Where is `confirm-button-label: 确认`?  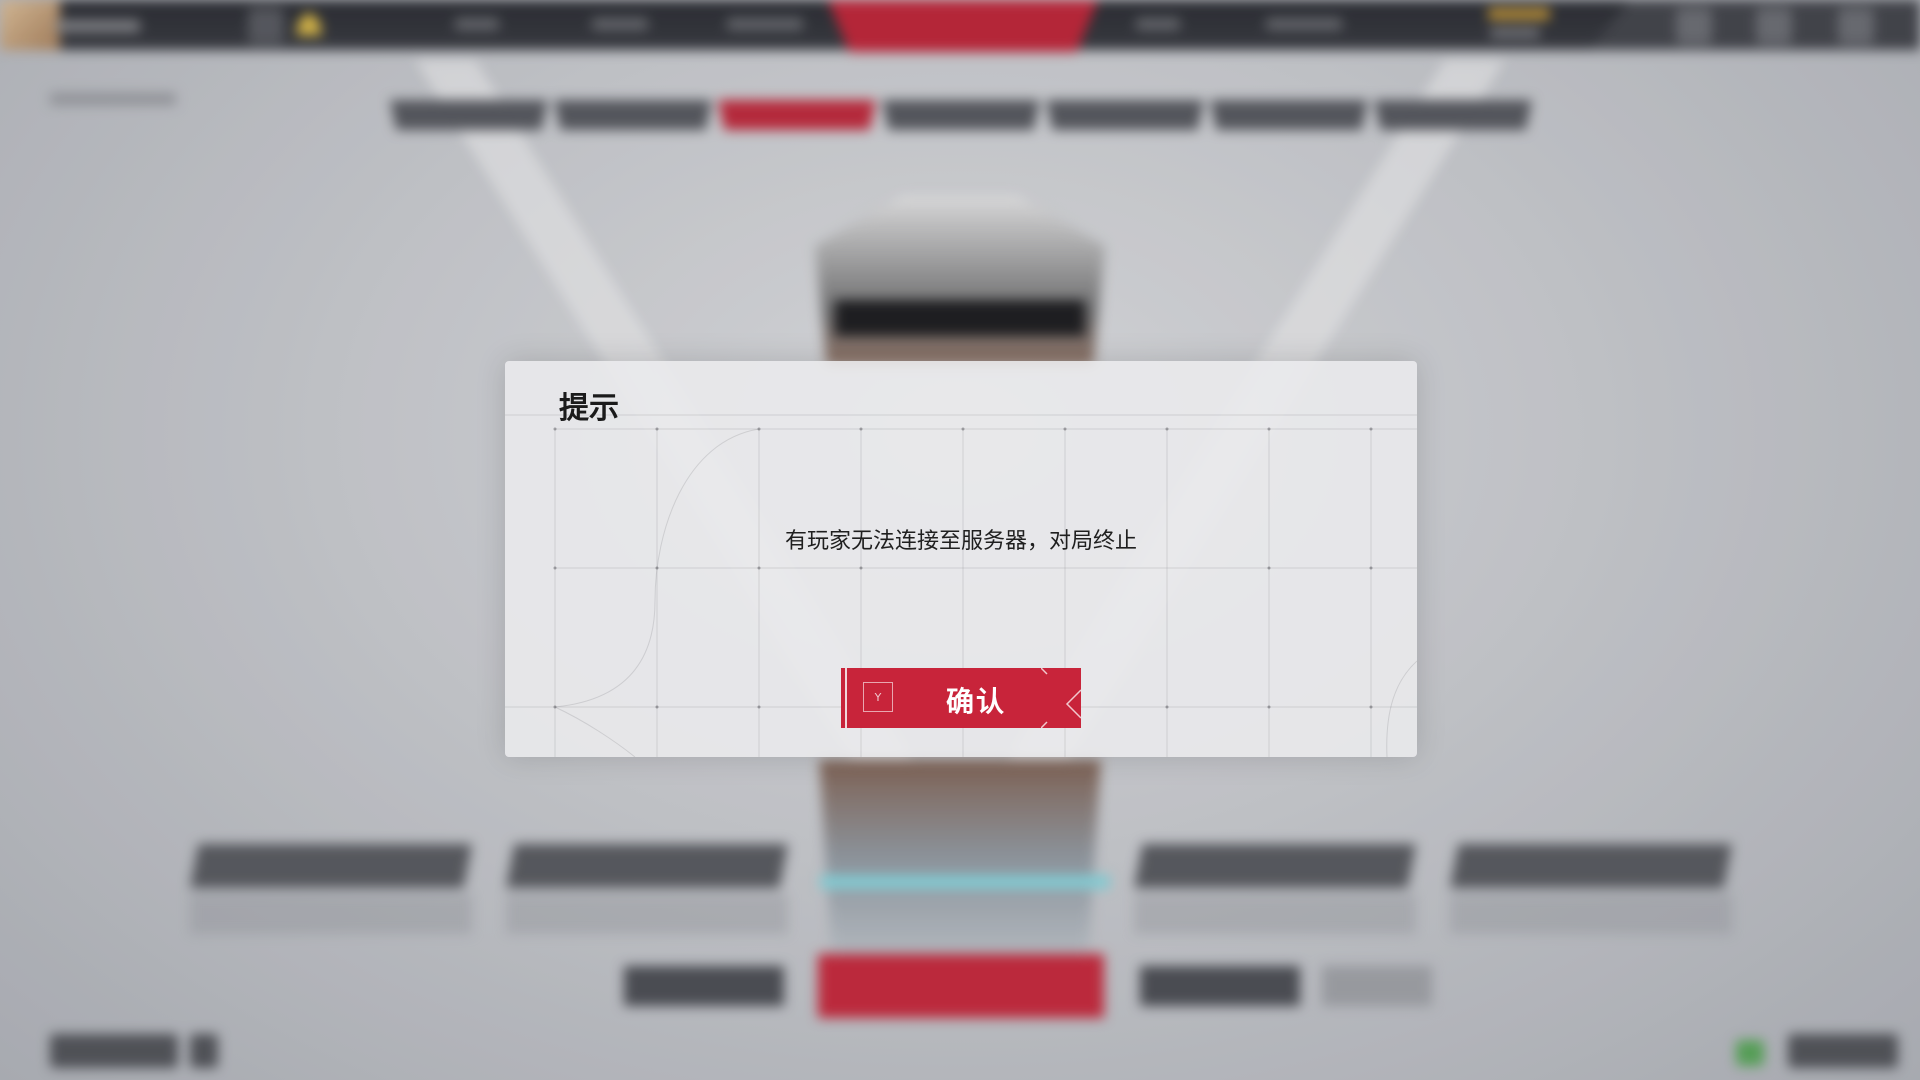 confirm-button-label: 确认 is located at coordinates (975, 701).